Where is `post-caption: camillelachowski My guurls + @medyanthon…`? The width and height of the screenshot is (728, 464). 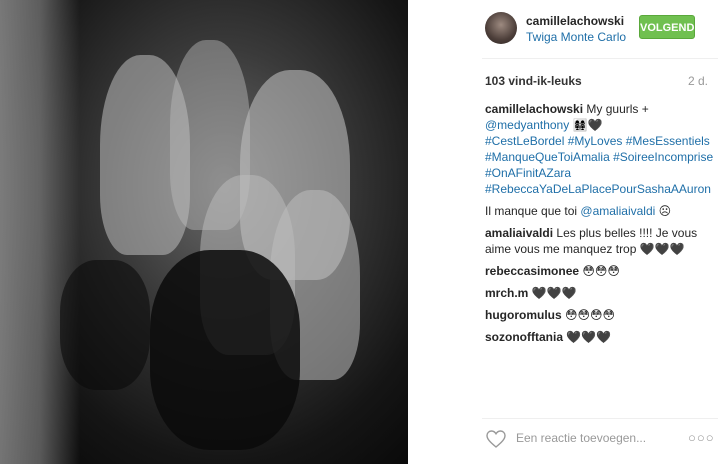
post-caption: camillelachowski My guurls + @medyanthon… is located at coordinates (601, 149).